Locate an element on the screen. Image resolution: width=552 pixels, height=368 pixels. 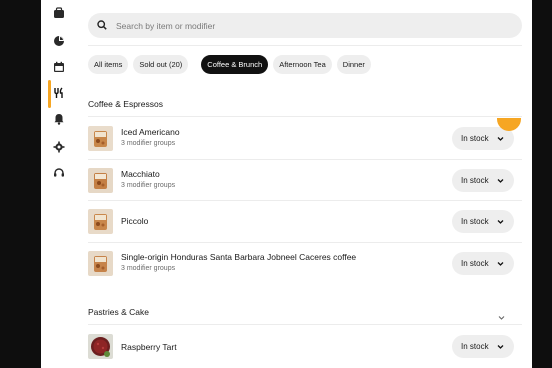
chart-icon is located at coordinates (59, 43).